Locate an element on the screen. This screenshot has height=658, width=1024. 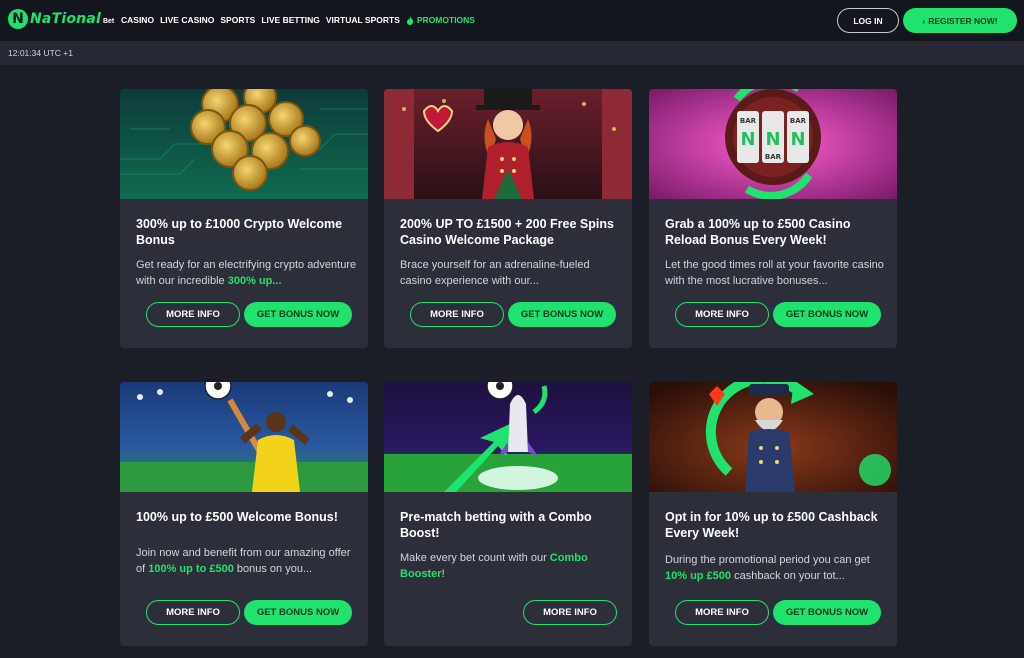
register-button: › REGISTER NOW! is located at coordinates (960, 20).